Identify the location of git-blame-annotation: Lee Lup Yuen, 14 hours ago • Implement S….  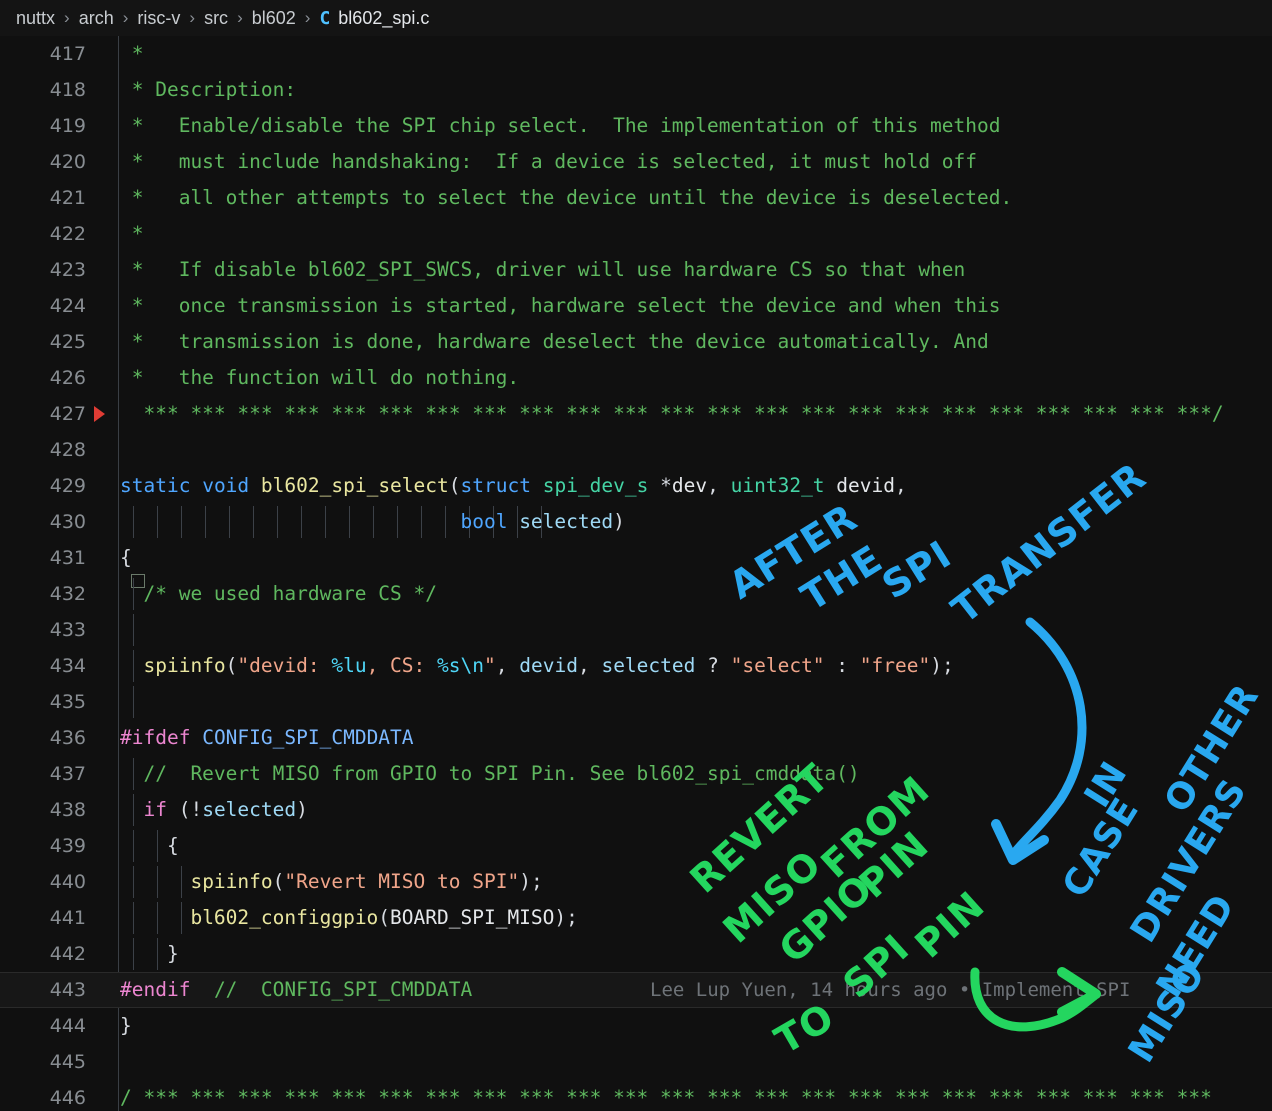
(890, 990).